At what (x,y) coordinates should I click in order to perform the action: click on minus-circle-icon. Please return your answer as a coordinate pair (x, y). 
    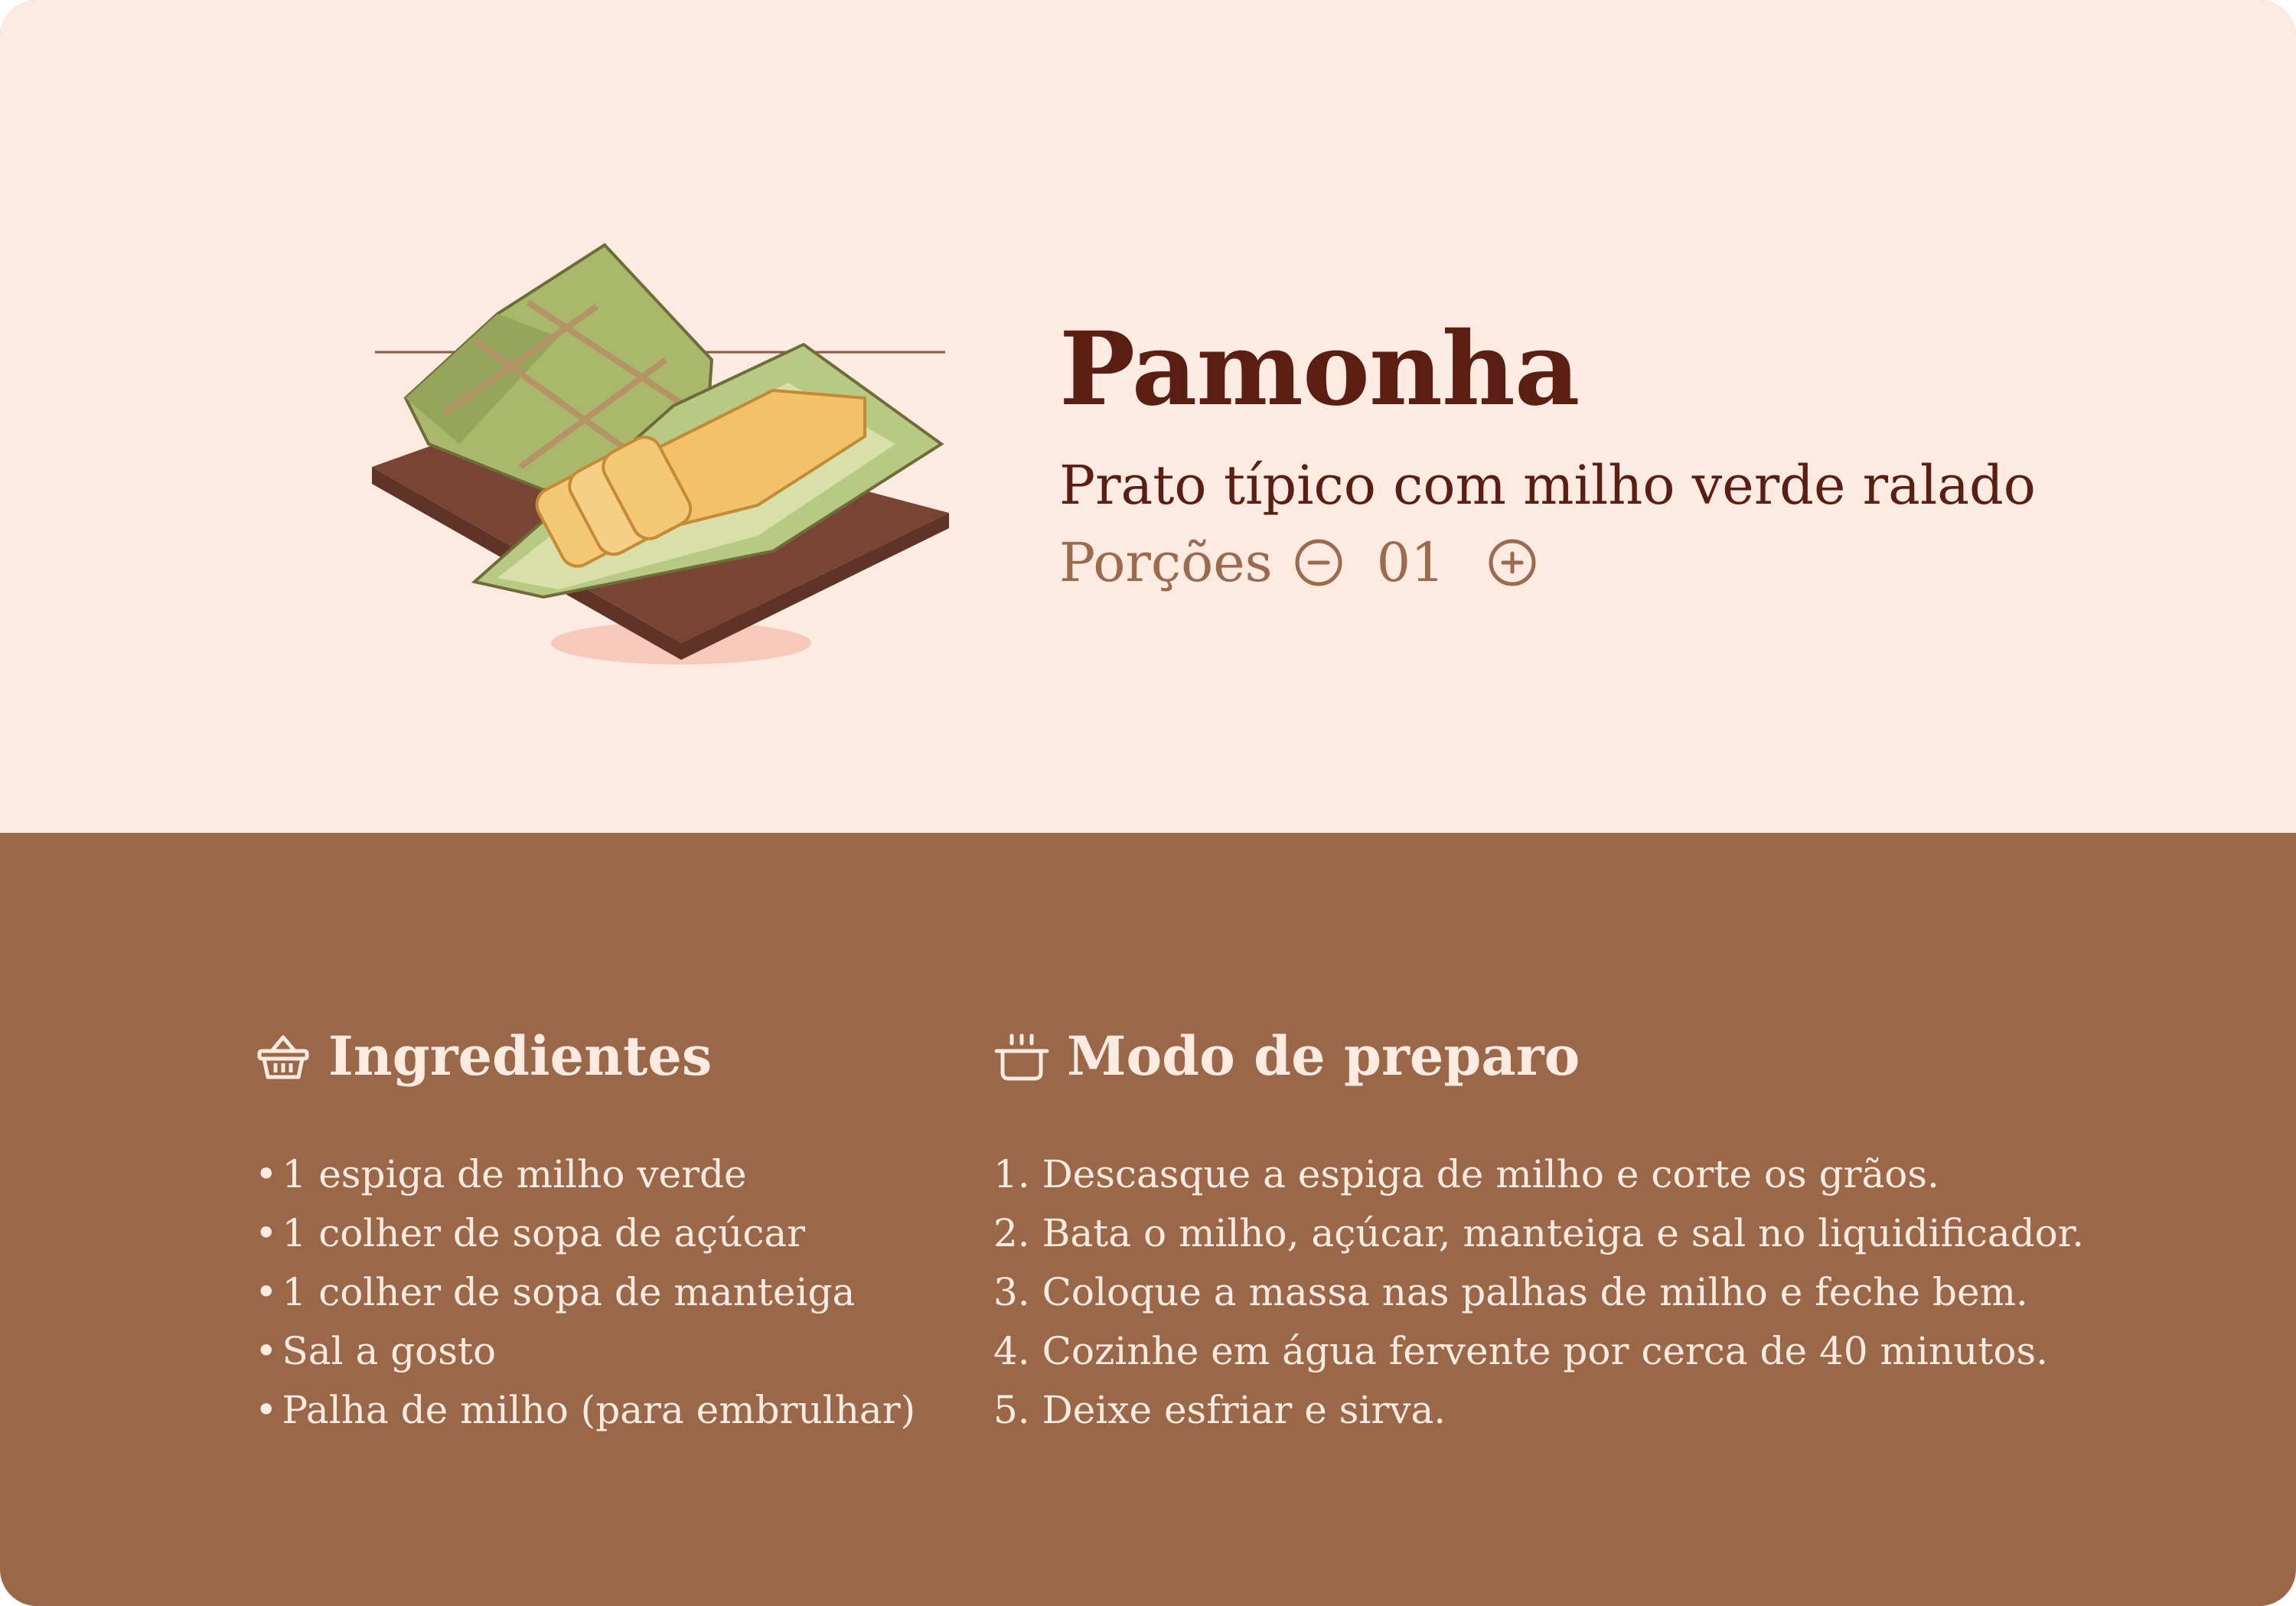
    Looking at the image, I should click on (1318, 562).